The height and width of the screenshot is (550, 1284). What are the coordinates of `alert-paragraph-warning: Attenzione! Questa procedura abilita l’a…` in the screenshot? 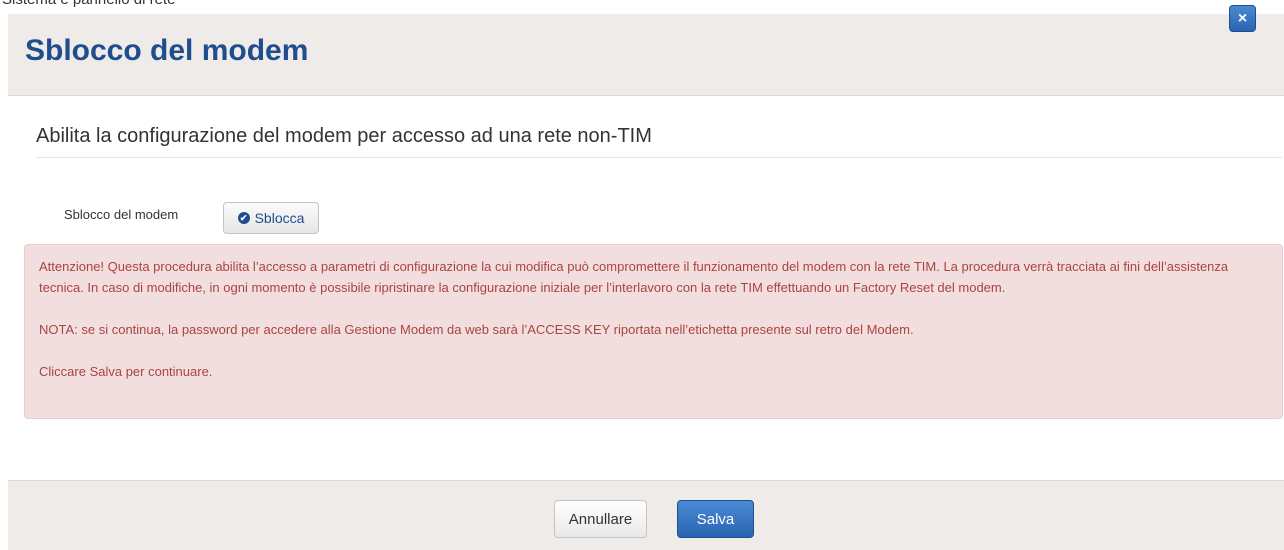 It's located at (634, 277).